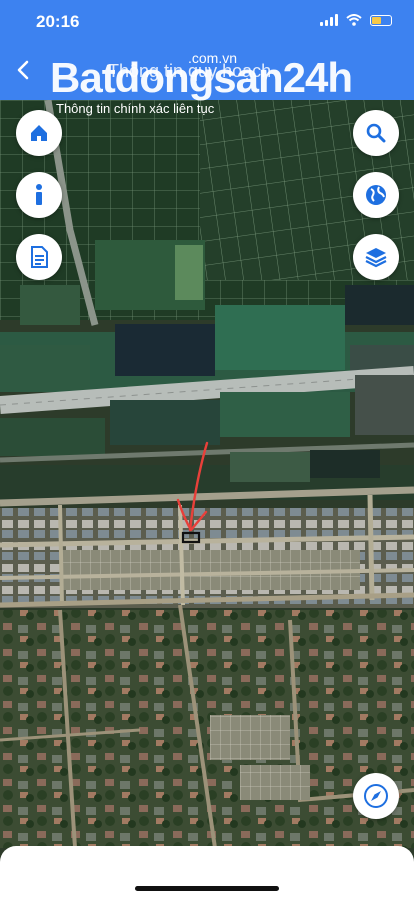  I want to click on bottom-sheet, so click(207, 873).